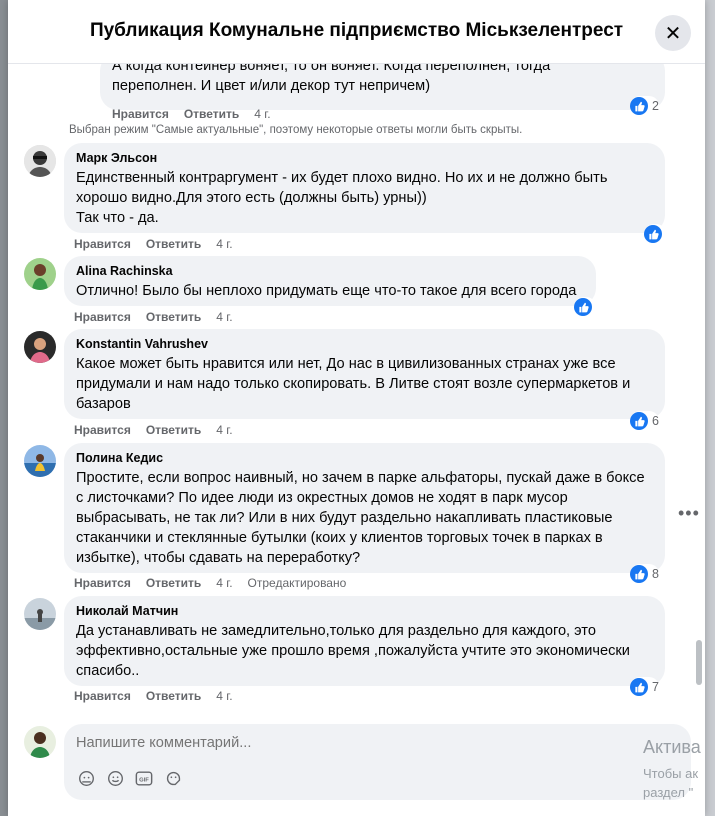  What do you see at coordinates (670, 783) in the screenshot?
I see `activation-watermark-text: Чтобы ак раздел "` at bounding box center [670, 783].